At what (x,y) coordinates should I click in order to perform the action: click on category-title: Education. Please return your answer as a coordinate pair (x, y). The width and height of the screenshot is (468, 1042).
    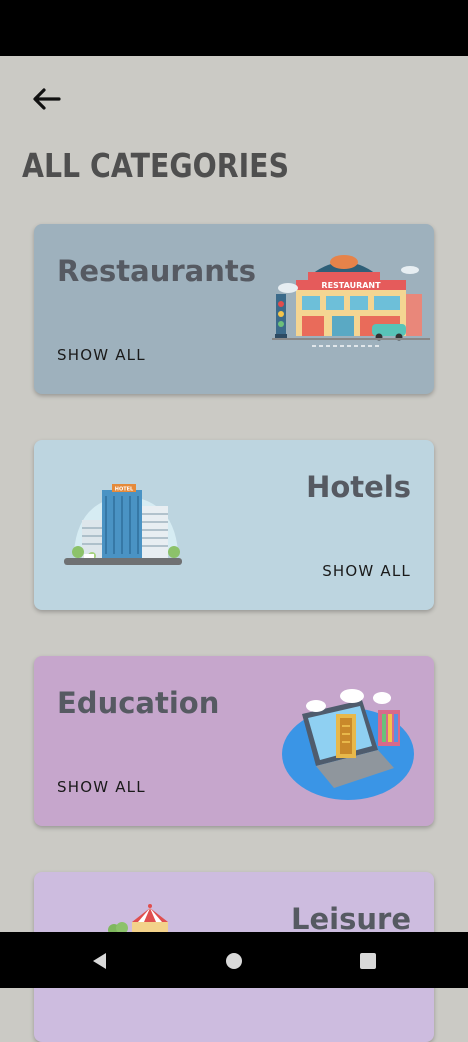
    Looking at the image, I should click on (138, 703).